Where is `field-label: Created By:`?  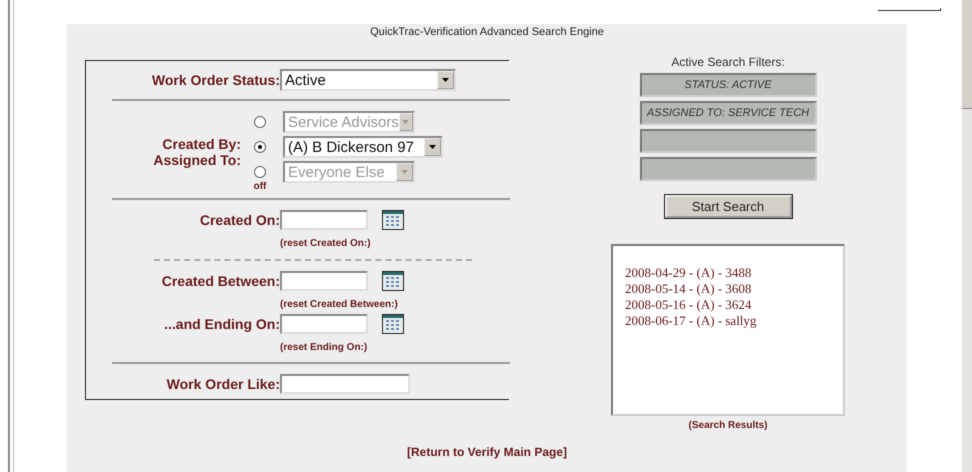
field-label: Created By: is located at coordinates (201, 144).